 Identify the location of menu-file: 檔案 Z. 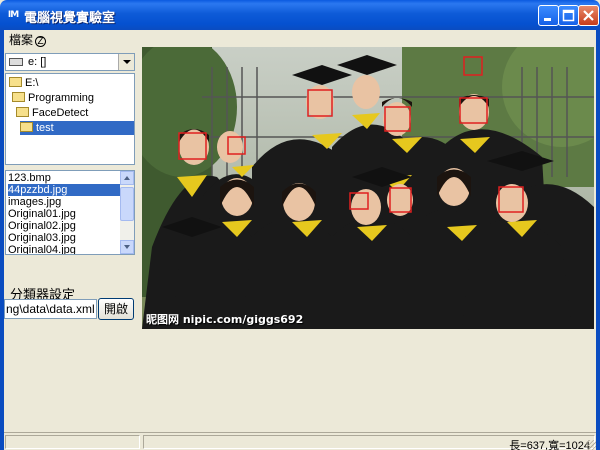
(28, 39).